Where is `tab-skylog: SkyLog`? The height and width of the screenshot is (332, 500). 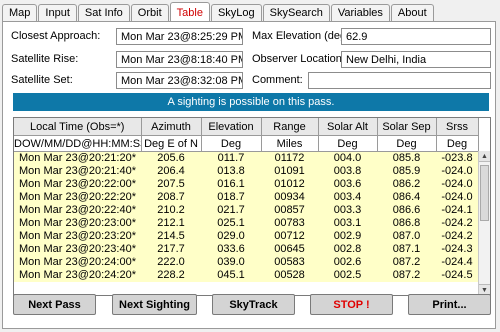 tab-skylog: SkyLog is located at coordinates (236, 13).